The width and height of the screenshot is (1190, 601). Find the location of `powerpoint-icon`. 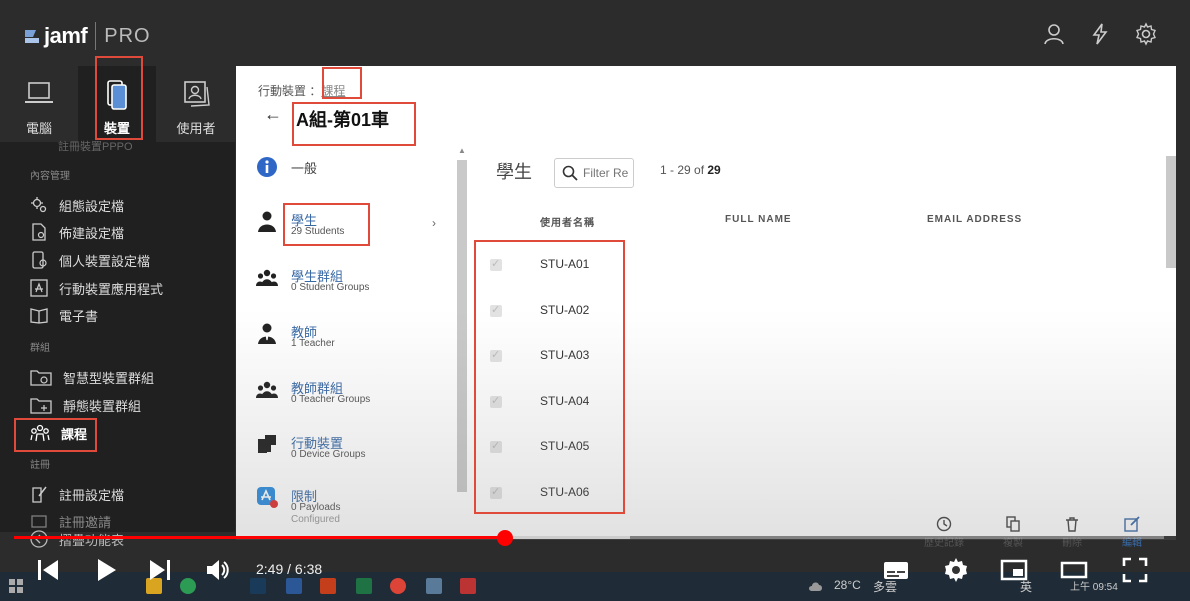

powerpoint-icon is located at coordinates (328, 586).